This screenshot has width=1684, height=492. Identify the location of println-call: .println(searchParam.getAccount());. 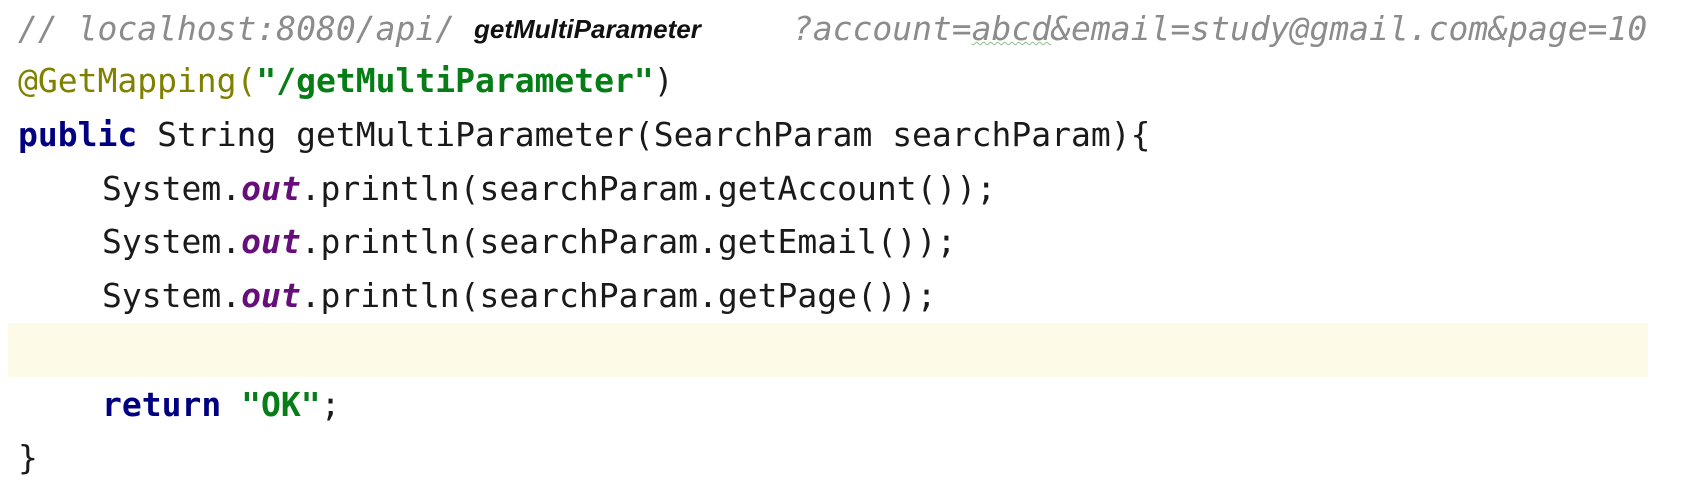
(648, 188).